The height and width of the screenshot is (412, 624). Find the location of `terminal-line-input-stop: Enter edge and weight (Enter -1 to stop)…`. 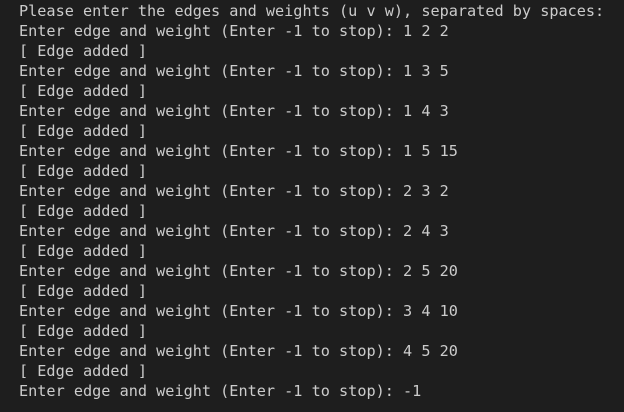

terminal-line-input-stop: Enter edge and weight (Enter -1 to stop)… is located at coordinates (220, 391).